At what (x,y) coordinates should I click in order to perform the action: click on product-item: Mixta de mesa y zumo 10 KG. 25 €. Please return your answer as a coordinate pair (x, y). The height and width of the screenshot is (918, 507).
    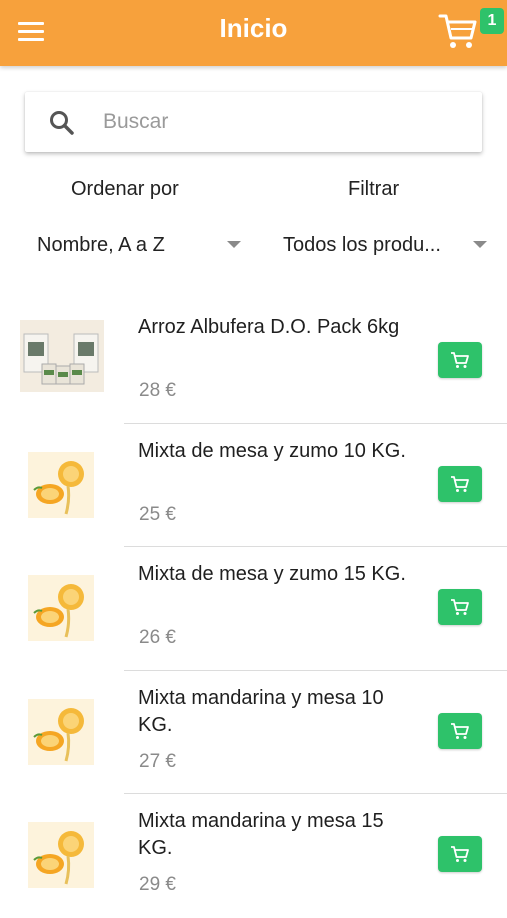
    Looking at the image, I should click on (253, 485).